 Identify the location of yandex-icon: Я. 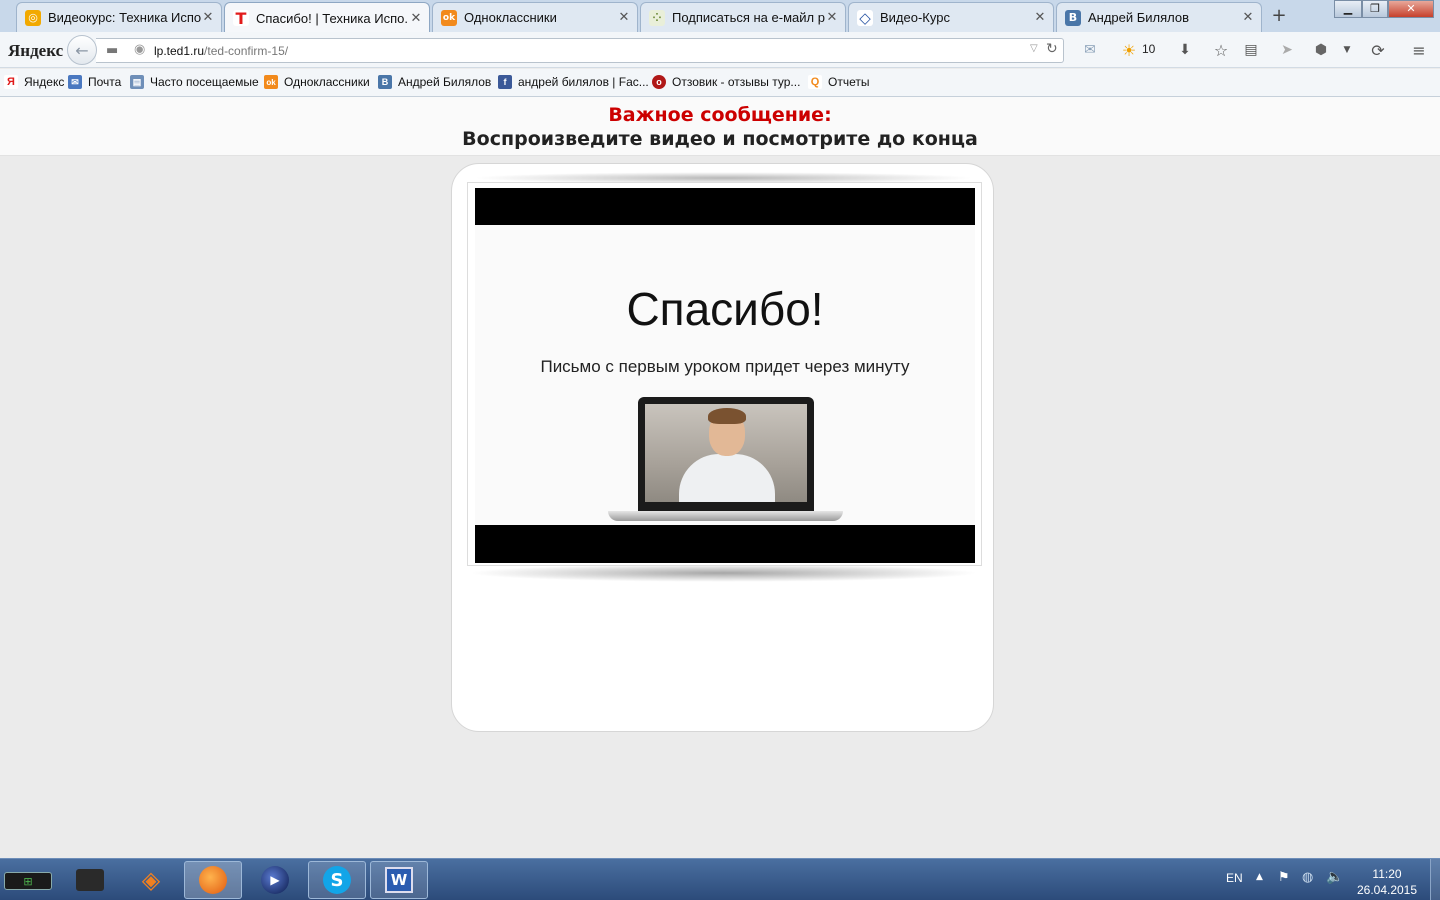
(11, 82).